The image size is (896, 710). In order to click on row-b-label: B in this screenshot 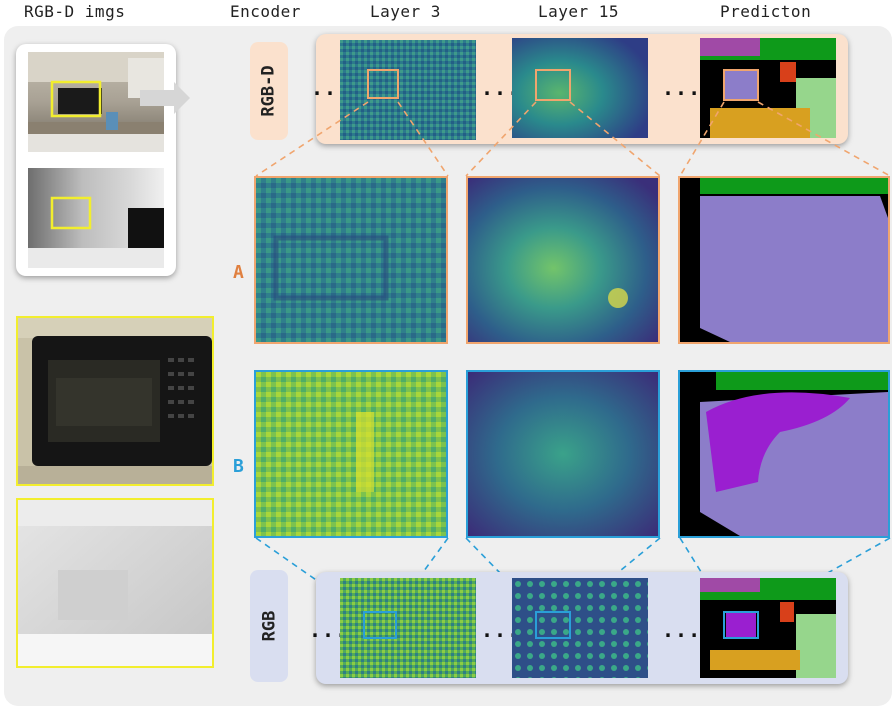, I will do `click(238, 466)`.